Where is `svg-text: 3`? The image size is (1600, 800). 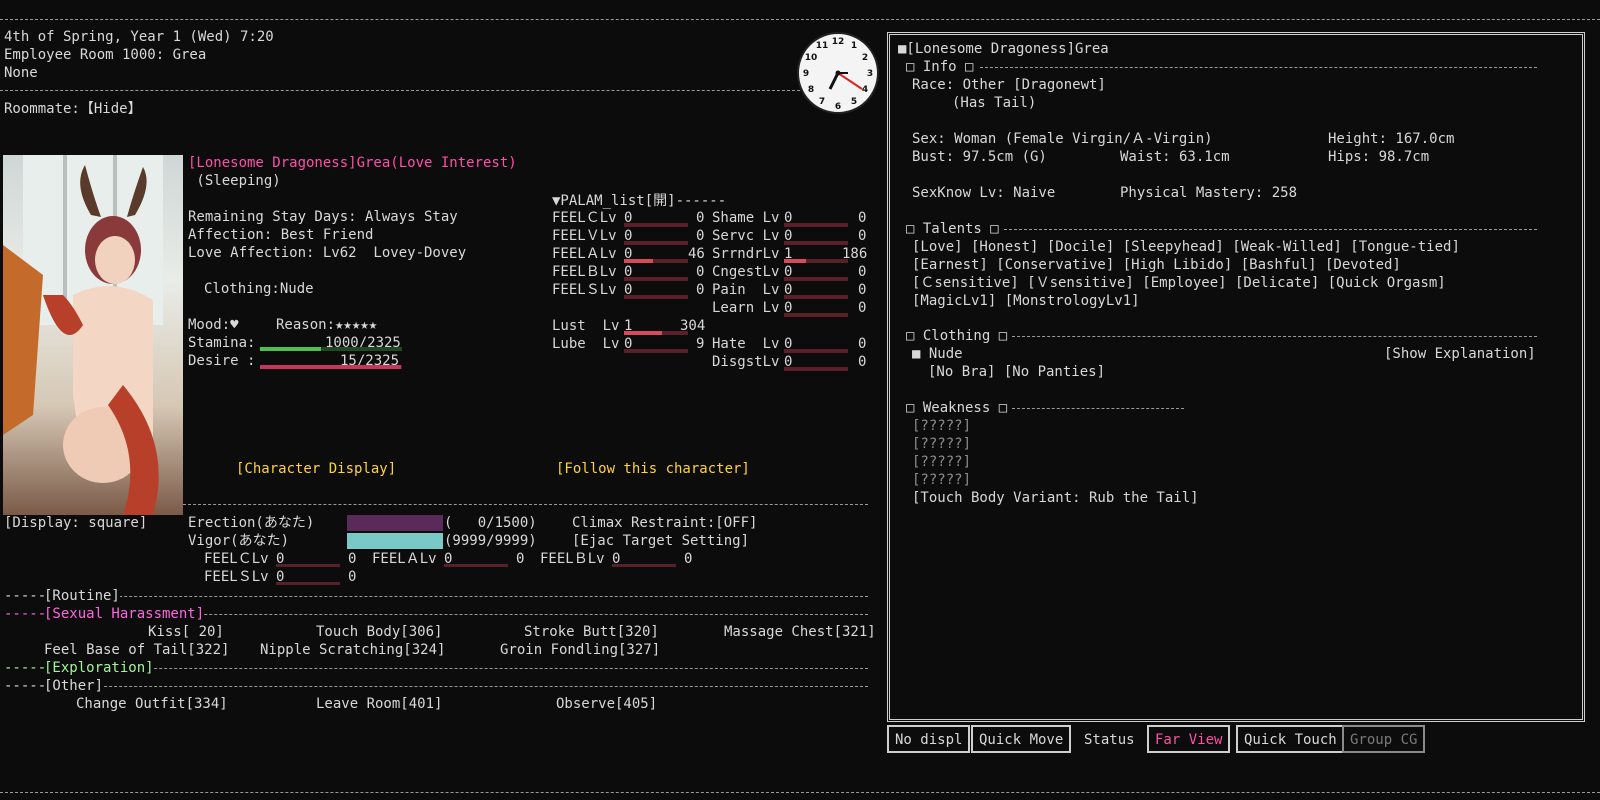
svg-text: 3 is located at coordinates (870, 74).